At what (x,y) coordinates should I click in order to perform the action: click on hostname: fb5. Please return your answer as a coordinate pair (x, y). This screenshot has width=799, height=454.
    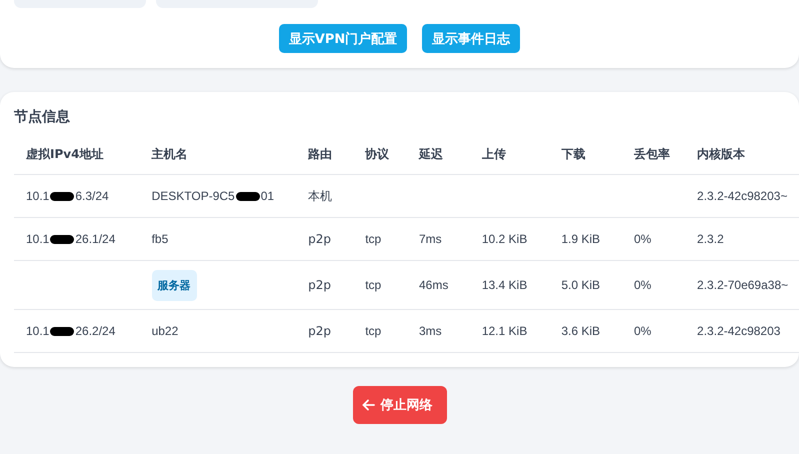
    Looking at the image, I should click on (160, 239).